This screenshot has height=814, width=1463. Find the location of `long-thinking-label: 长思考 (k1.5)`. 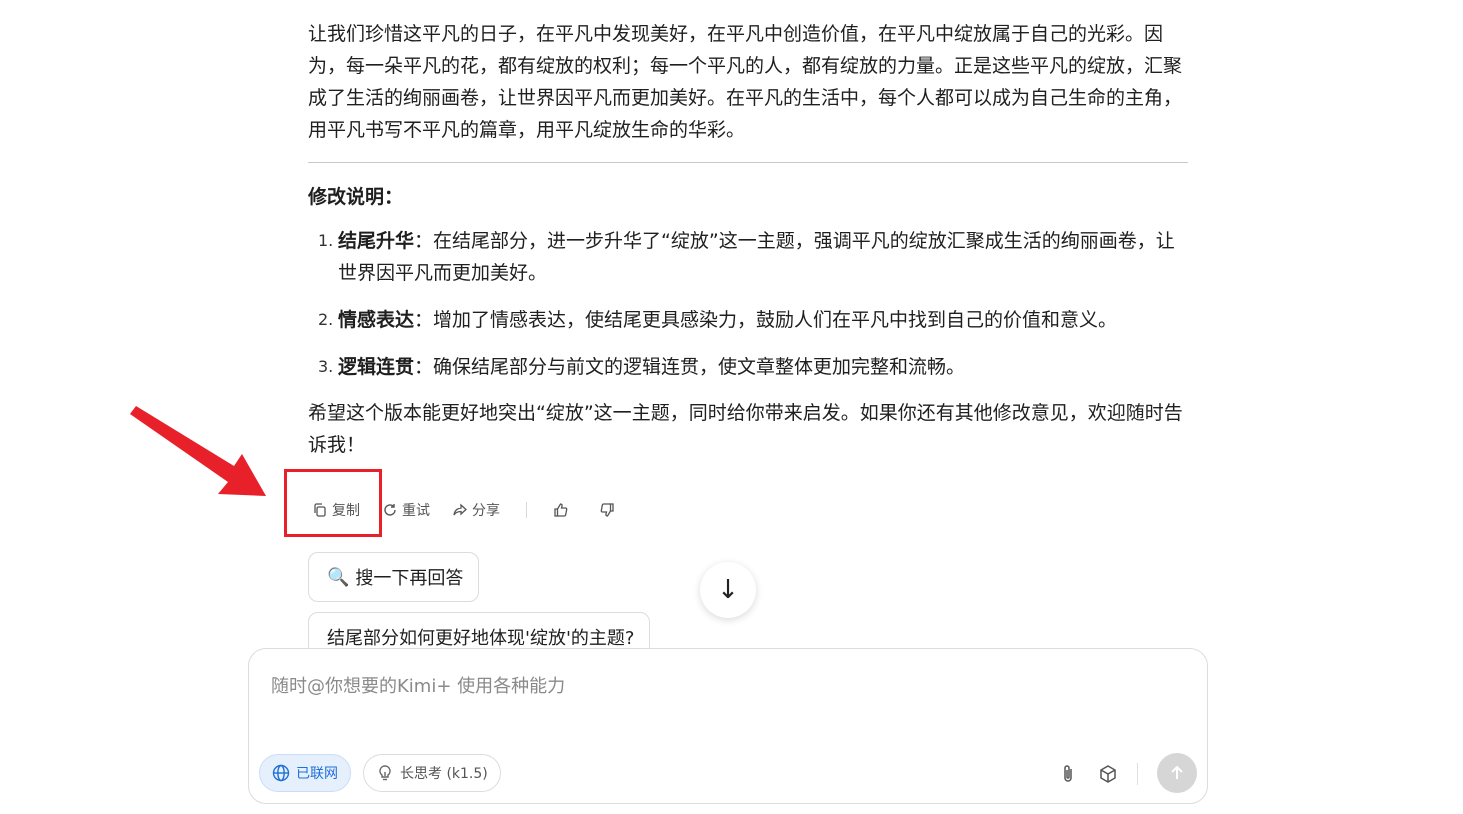

long-thinking-label: 长思考 (k1.5) is located at coordinates (444, 774).